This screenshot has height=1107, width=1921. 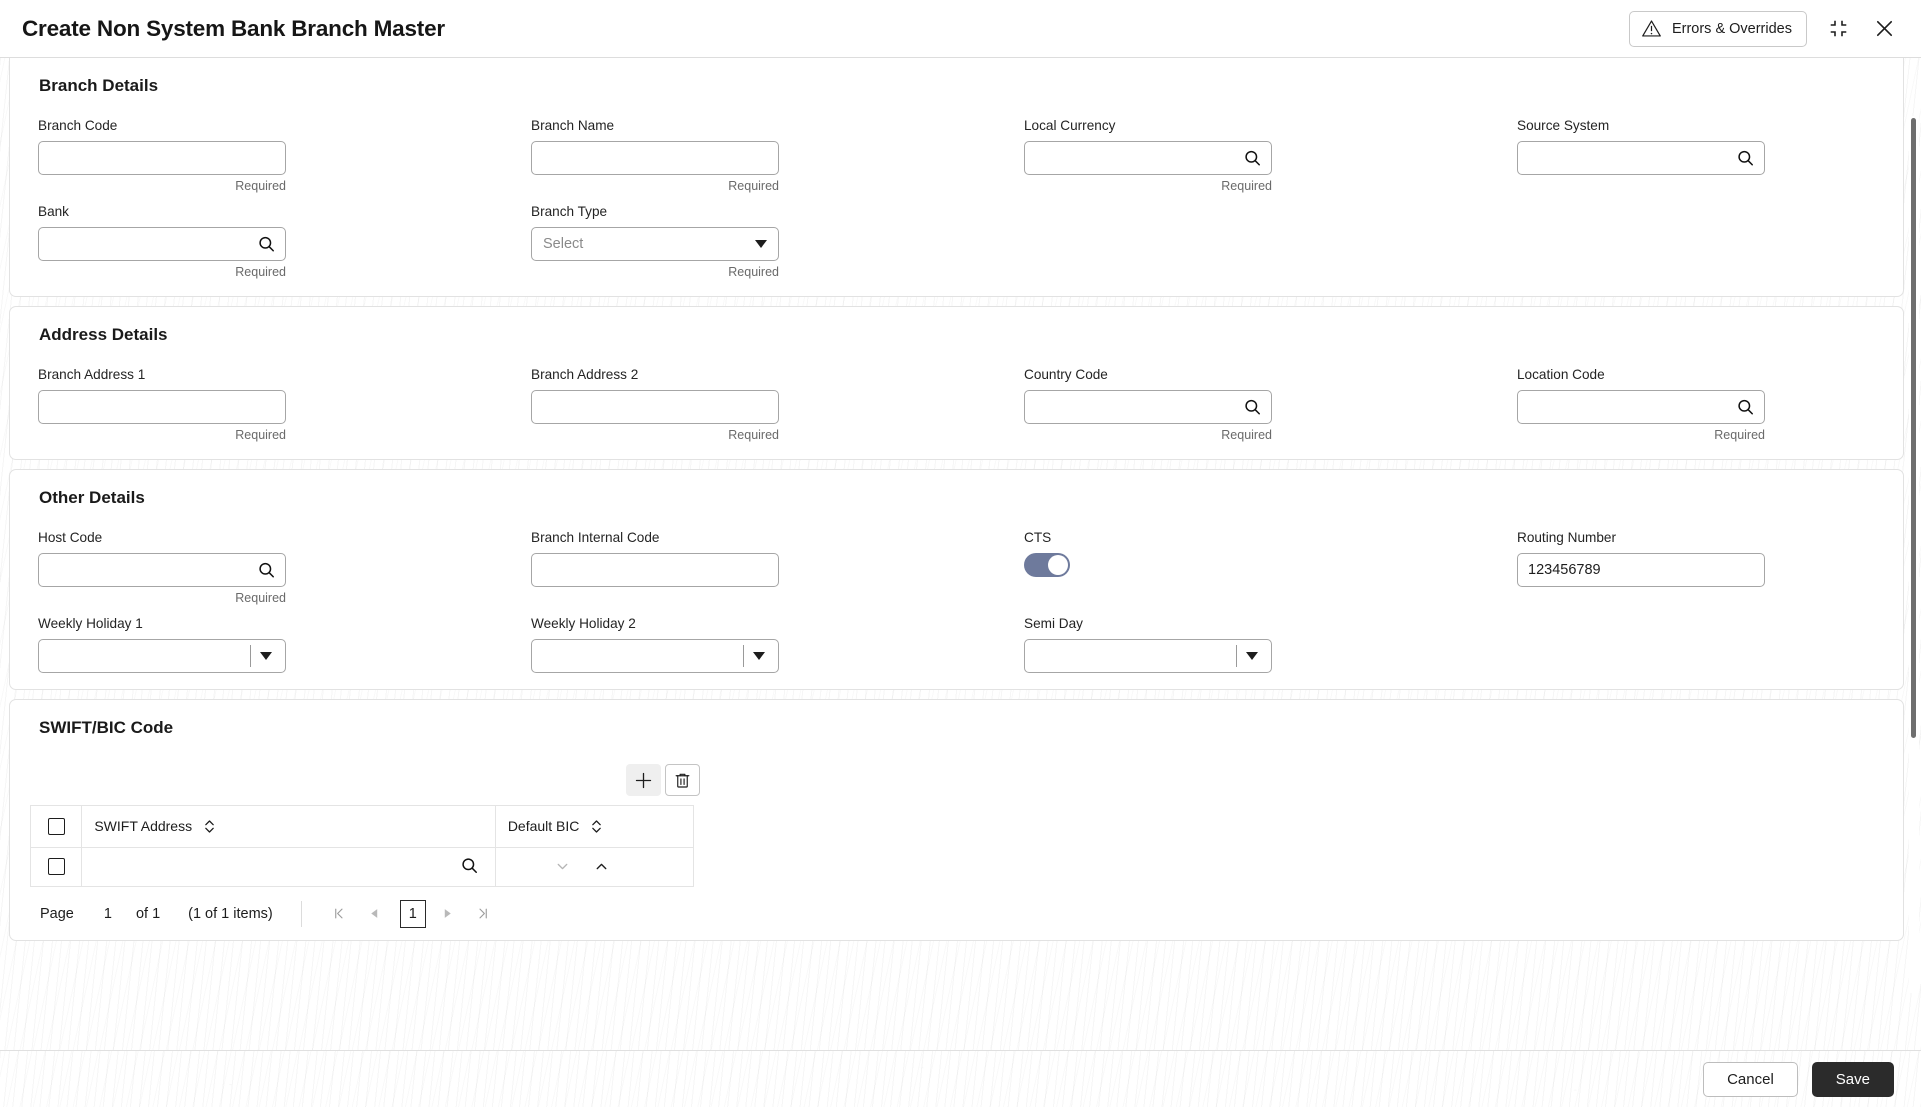 What do you see at coordinates (1566, 537) in the screenshot?
I see `label-routing-number: Routing Number` at bounding box center [1566, 537].